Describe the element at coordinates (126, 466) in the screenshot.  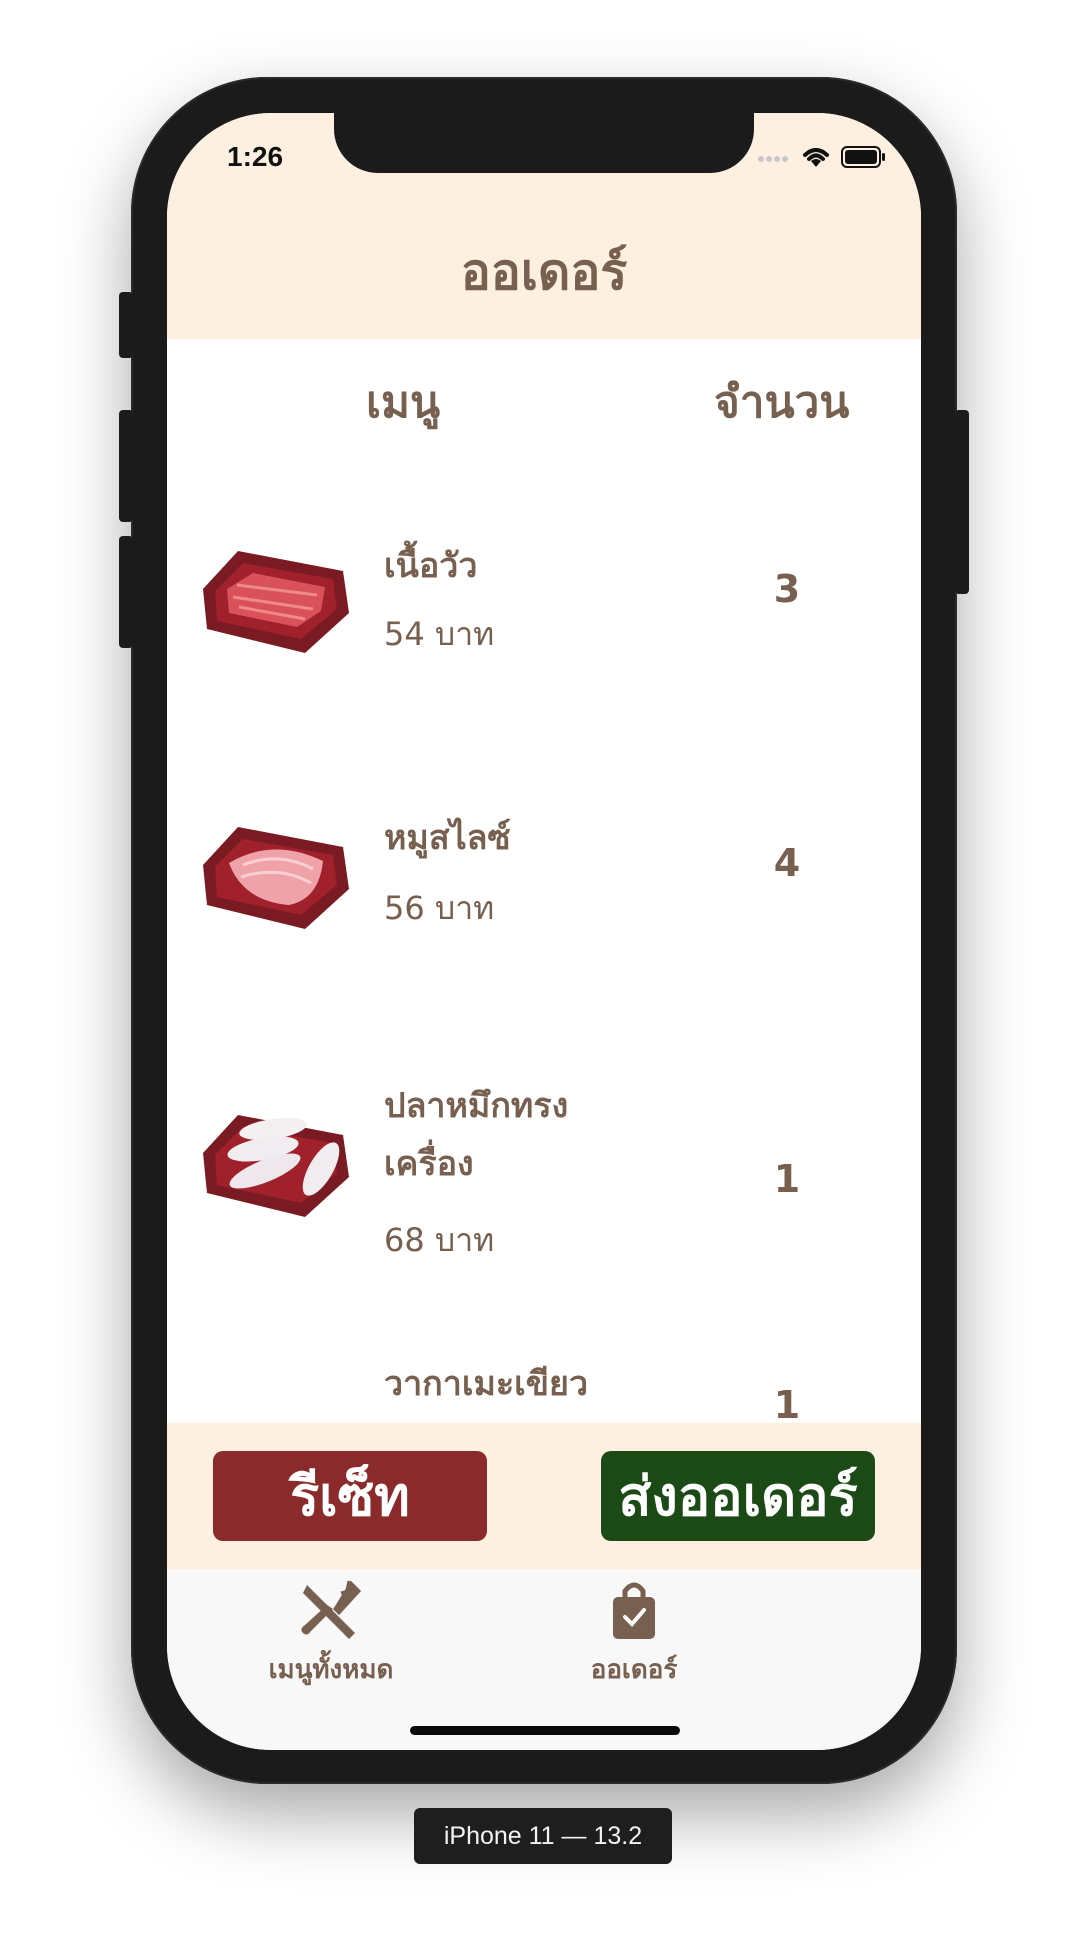
I see `volume-up-button` at that location.